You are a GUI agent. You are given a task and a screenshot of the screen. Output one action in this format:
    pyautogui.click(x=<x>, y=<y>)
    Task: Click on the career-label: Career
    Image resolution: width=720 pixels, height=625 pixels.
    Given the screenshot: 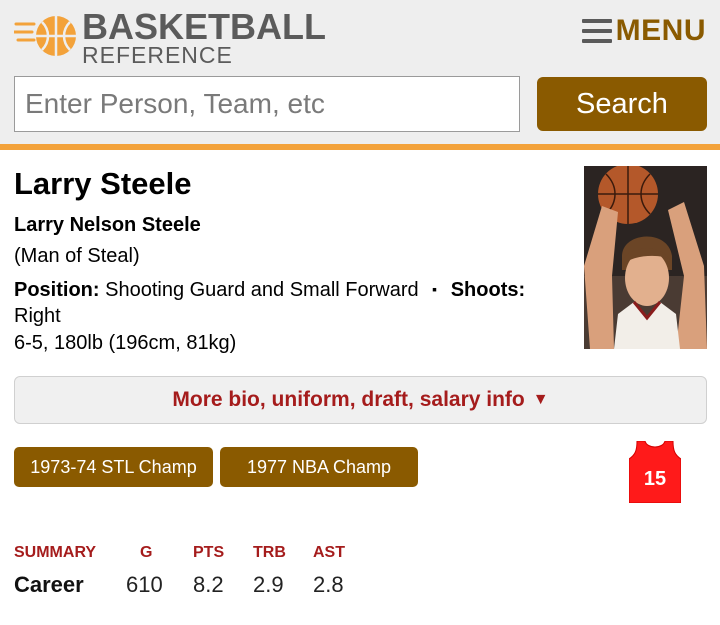 What is the action you would take?
    pyautogui.click(x=49, y=584)
    